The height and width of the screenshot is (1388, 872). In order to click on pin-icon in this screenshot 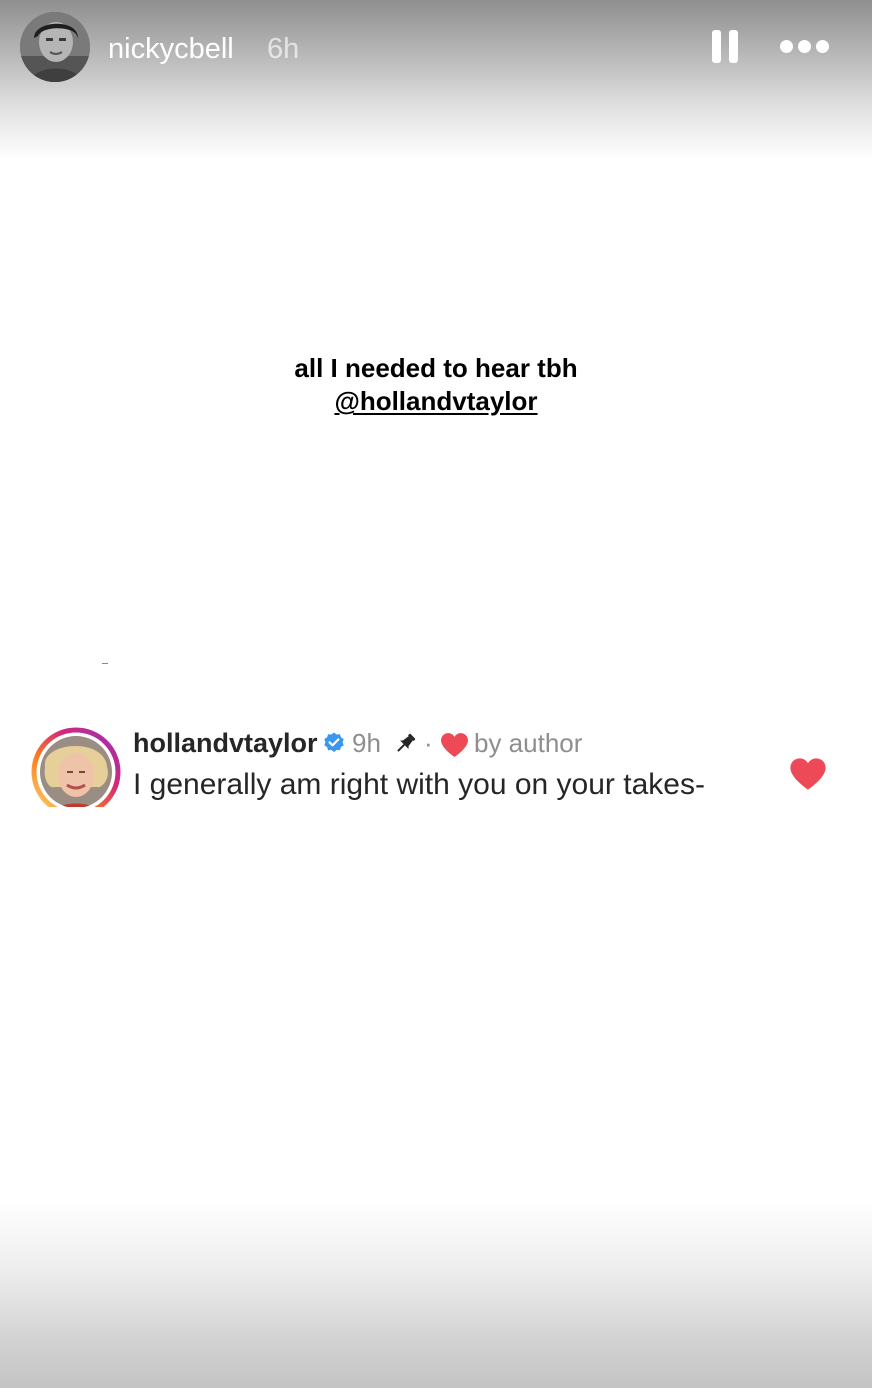, I will do `click(406, 742)`.